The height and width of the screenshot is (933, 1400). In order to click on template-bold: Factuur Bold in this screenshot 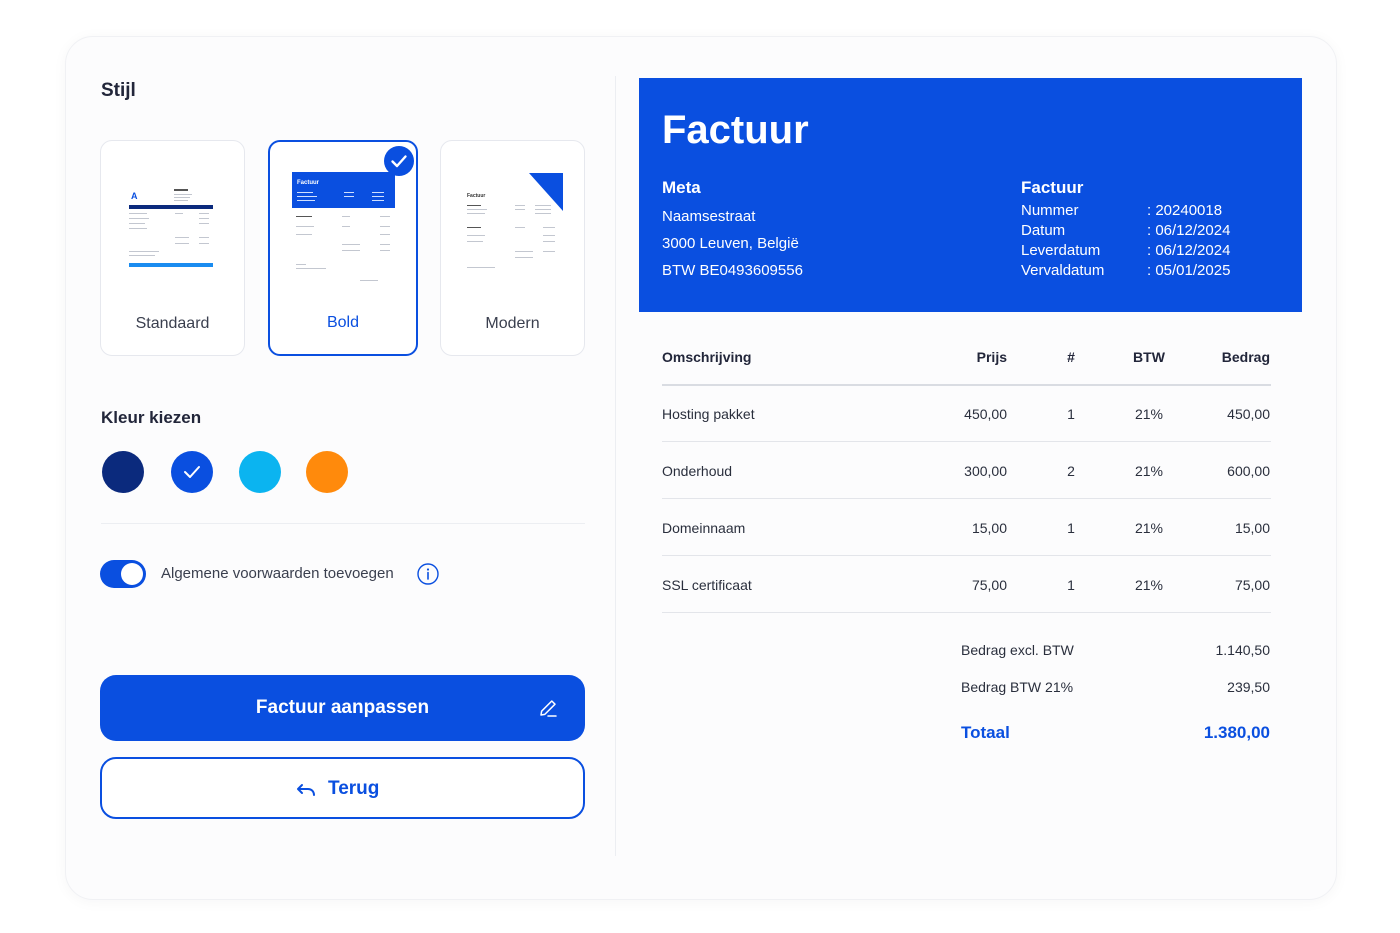, I will do `click(343, 248)`.